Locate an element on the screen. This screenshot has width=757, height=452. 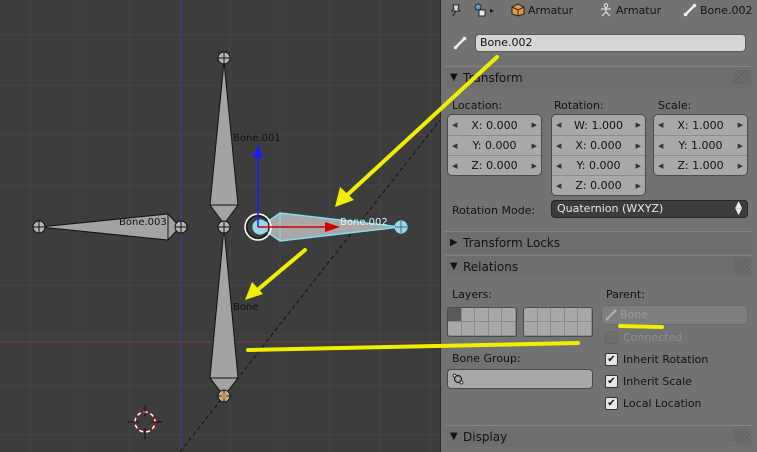
local-location-checkbox: ✔ is located at coordinates (611, 403).